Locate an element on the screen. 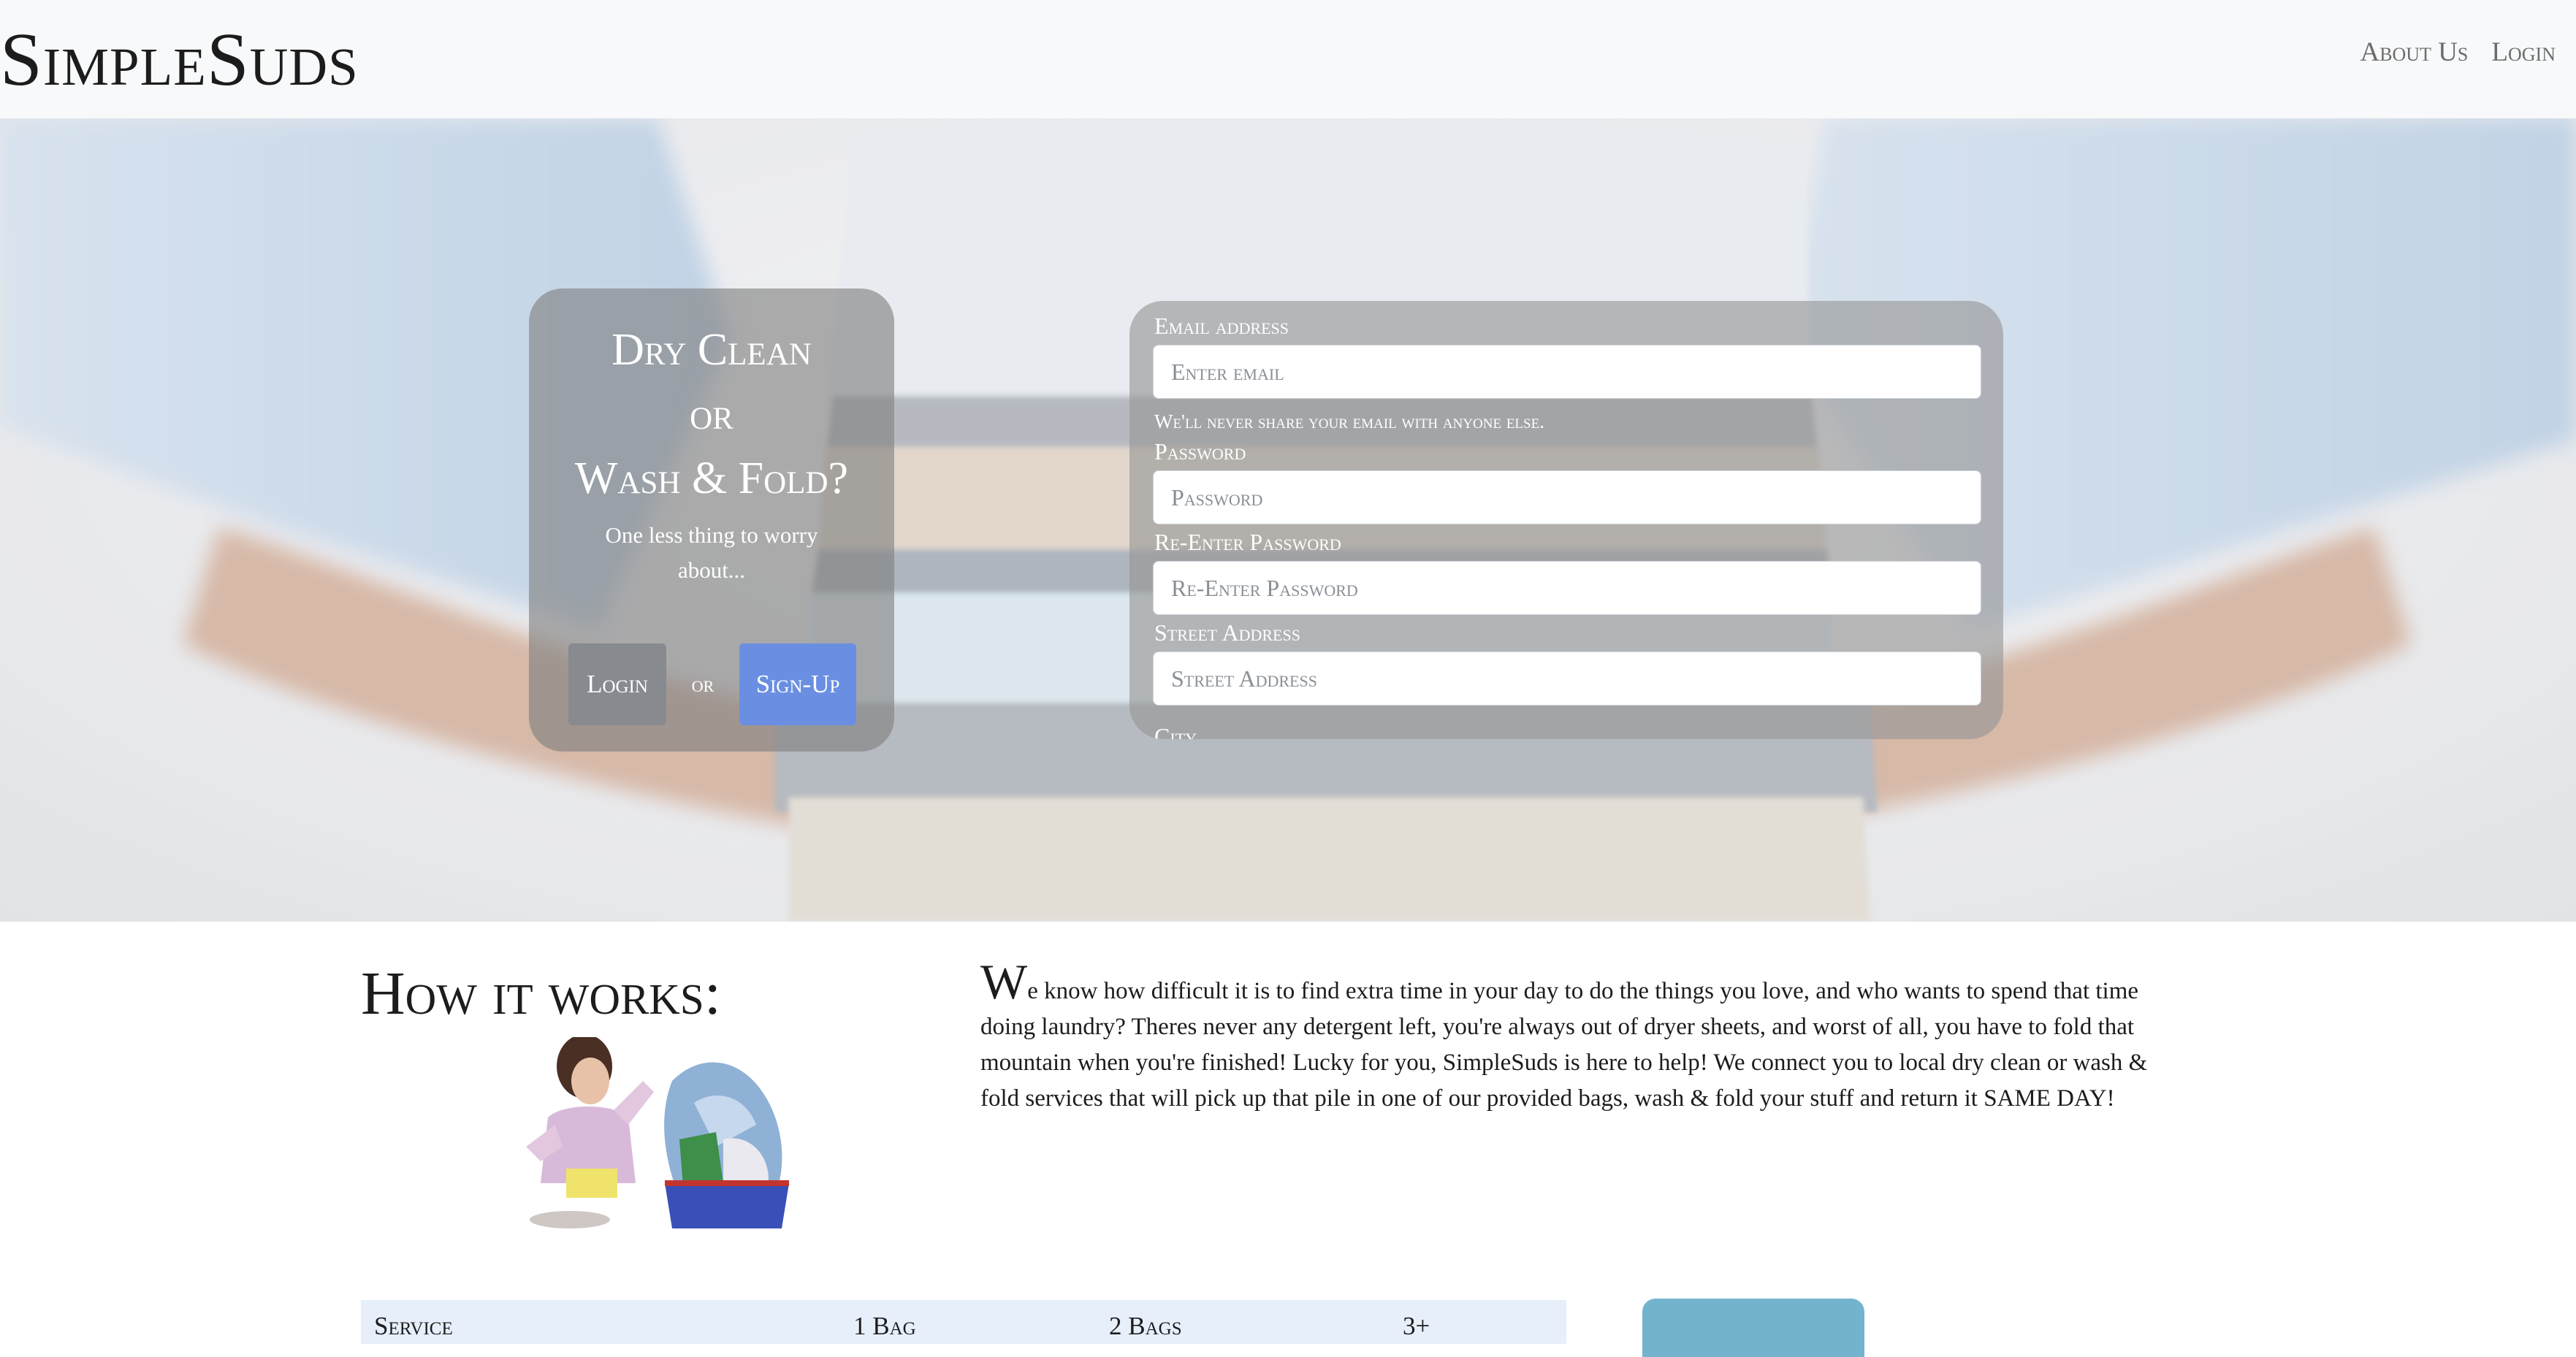  header-3-plus: 3+ is located at coordinates (1417, 1326).